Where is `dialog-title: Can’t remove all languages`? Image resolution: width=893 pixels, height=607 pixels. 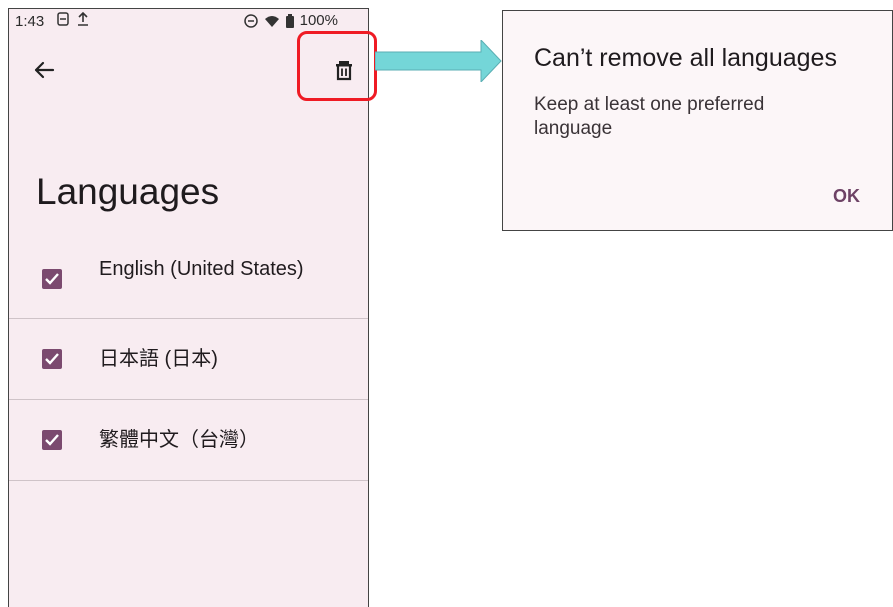
dialog-title: Can’t remove all languages is located at coordinates (685, 58).